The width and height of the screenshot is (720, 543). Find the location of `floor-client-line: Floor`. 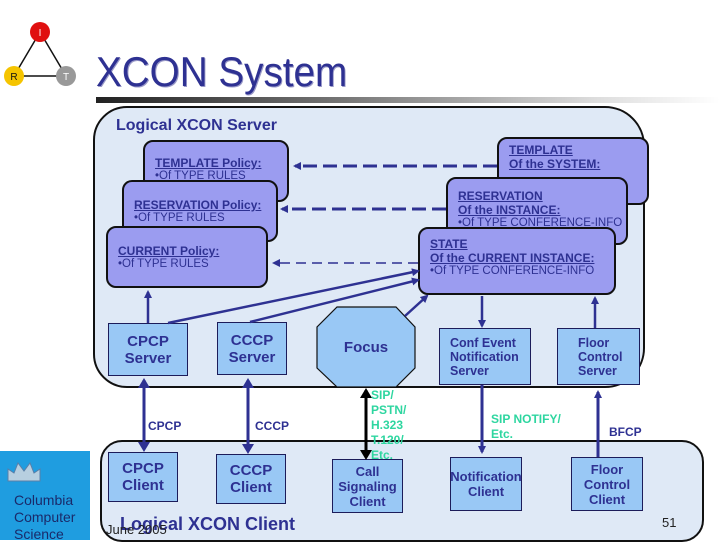

floor-client-line: Floor is located at coordinates (607, 469).